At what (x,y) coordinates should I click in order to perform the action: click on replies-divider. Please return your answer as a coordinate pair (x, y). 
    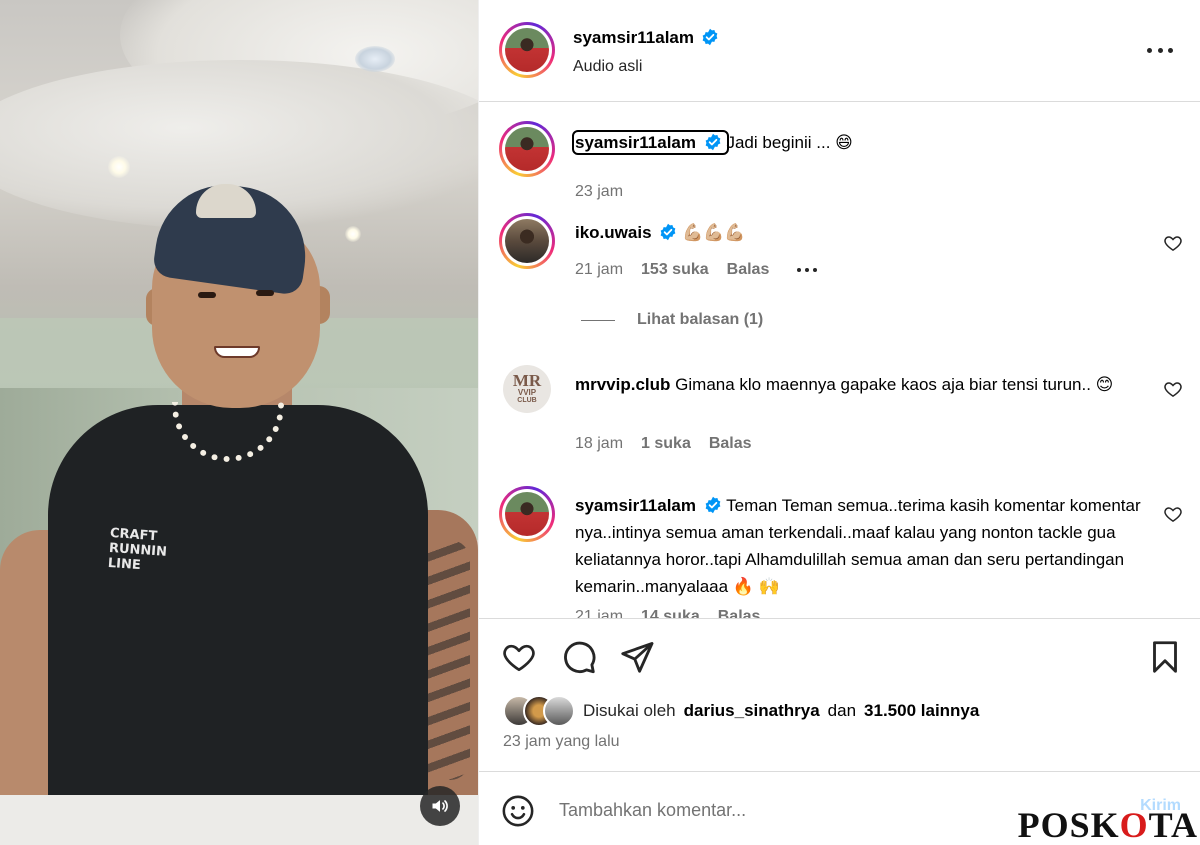
    Looking at the image, I should click on (598, 320).